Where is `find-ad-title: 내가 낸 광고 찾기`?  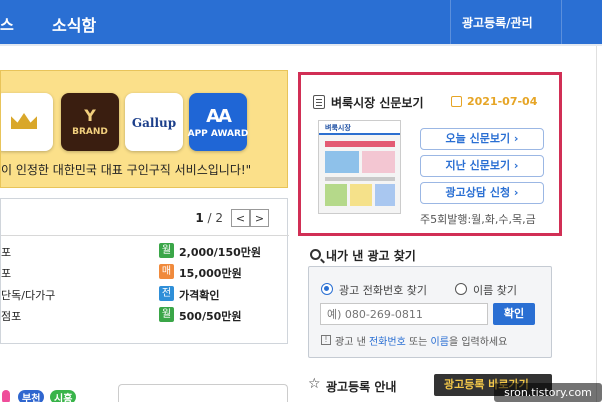 find-ad-title: 내가 낸 광고 찾기 is located at coordinates (371, 256).